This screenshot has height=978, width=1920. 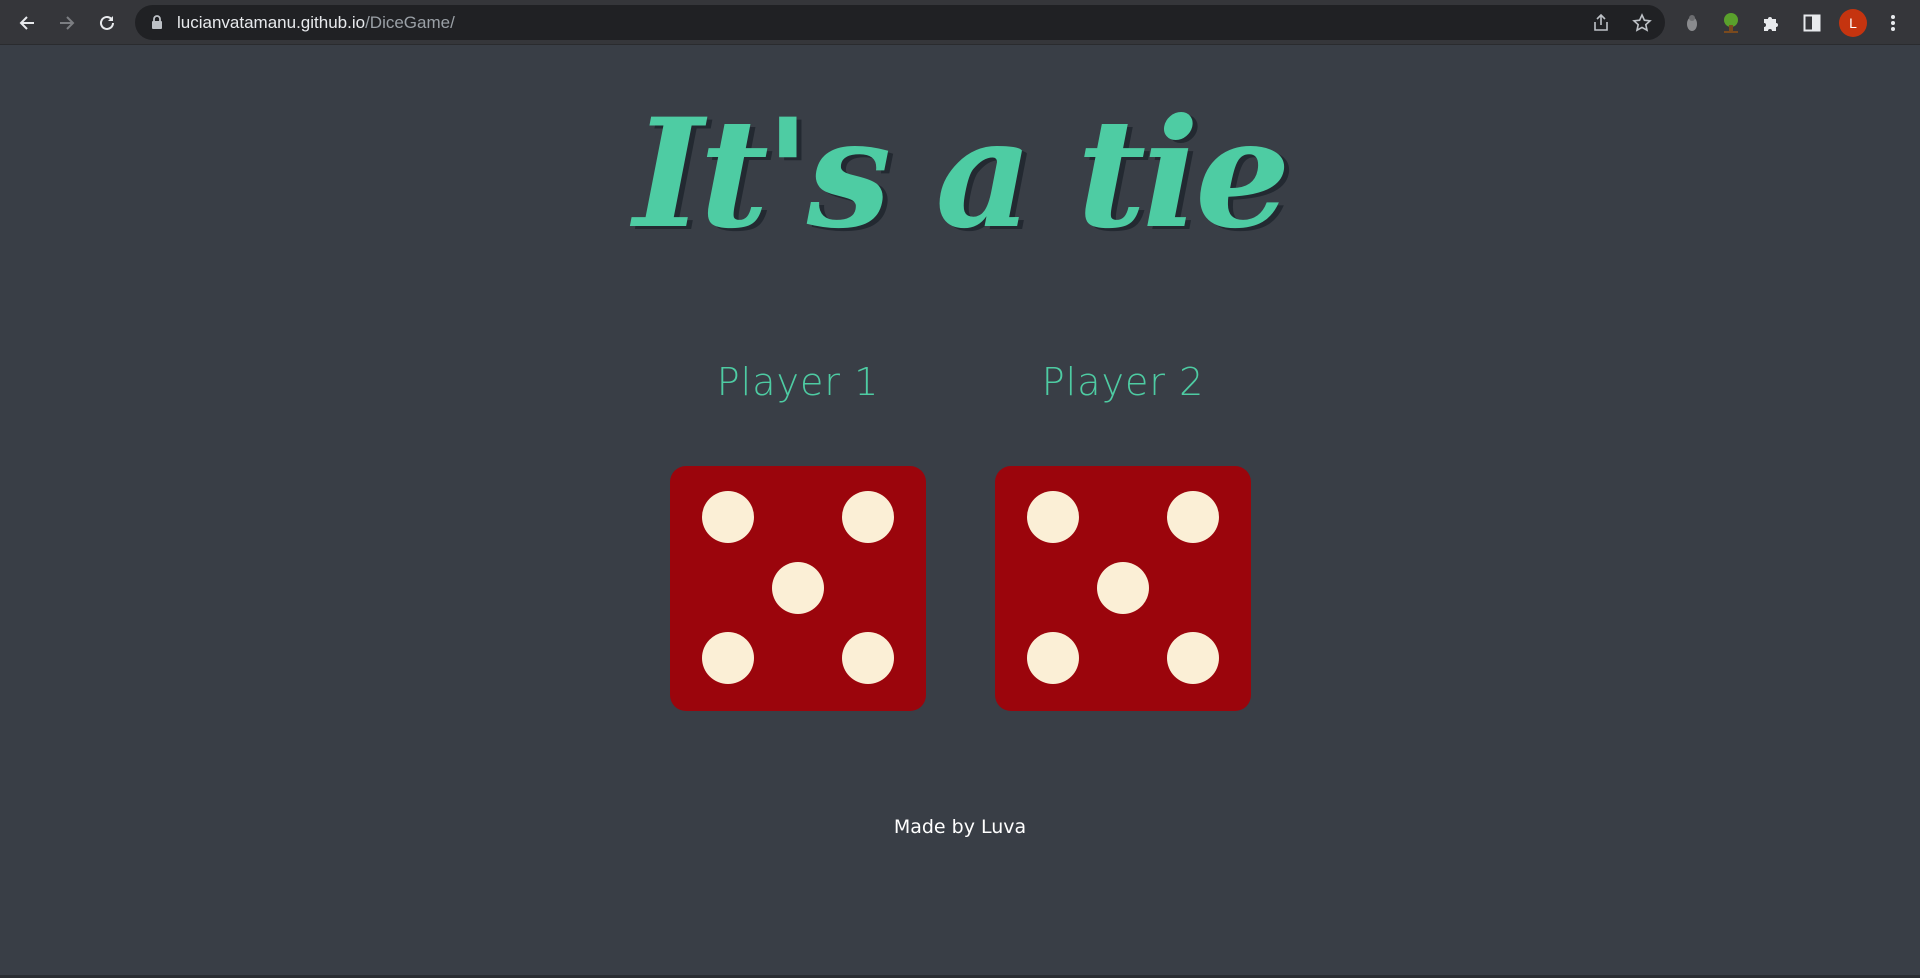 I want to click on puzzle-icon, so click(x=1771, y=23).